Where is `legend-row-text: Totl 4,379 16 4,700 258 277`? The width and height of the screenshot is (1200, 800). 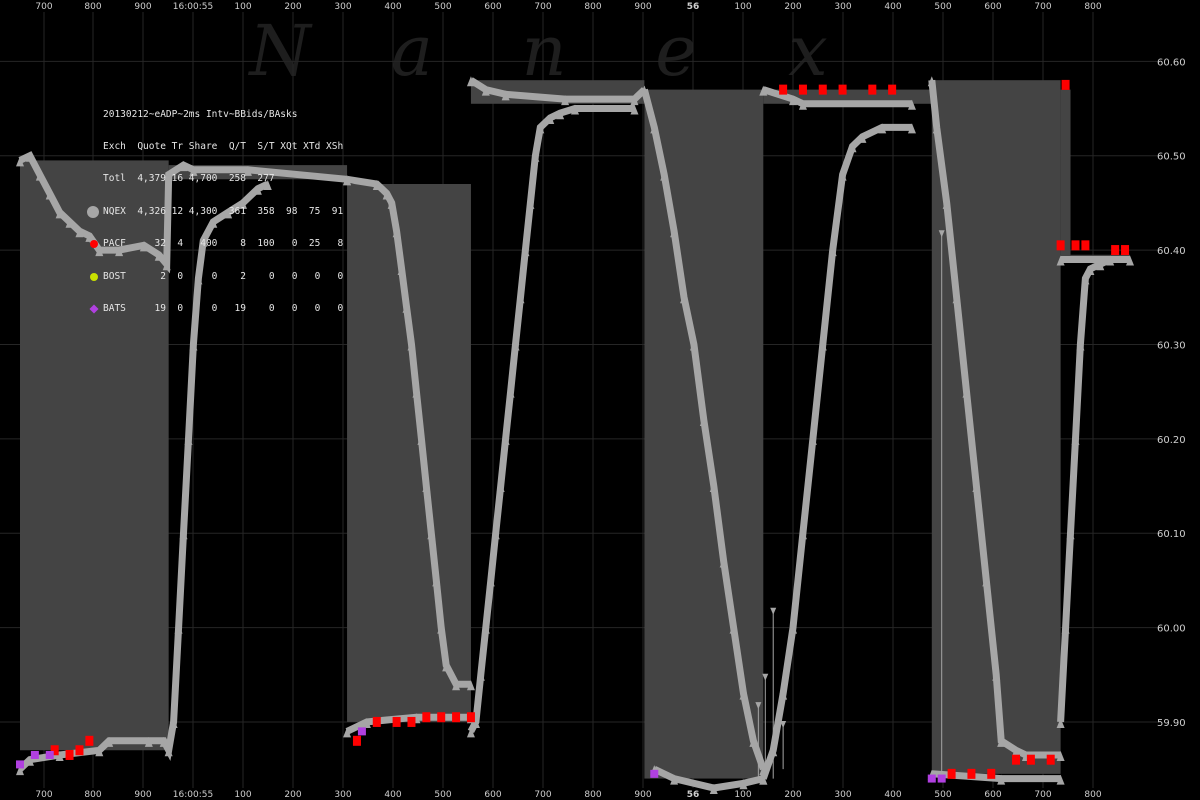
legend-row-text: Totl 4,379 16 4,700 258 277 is located at coordinates (223, 179).